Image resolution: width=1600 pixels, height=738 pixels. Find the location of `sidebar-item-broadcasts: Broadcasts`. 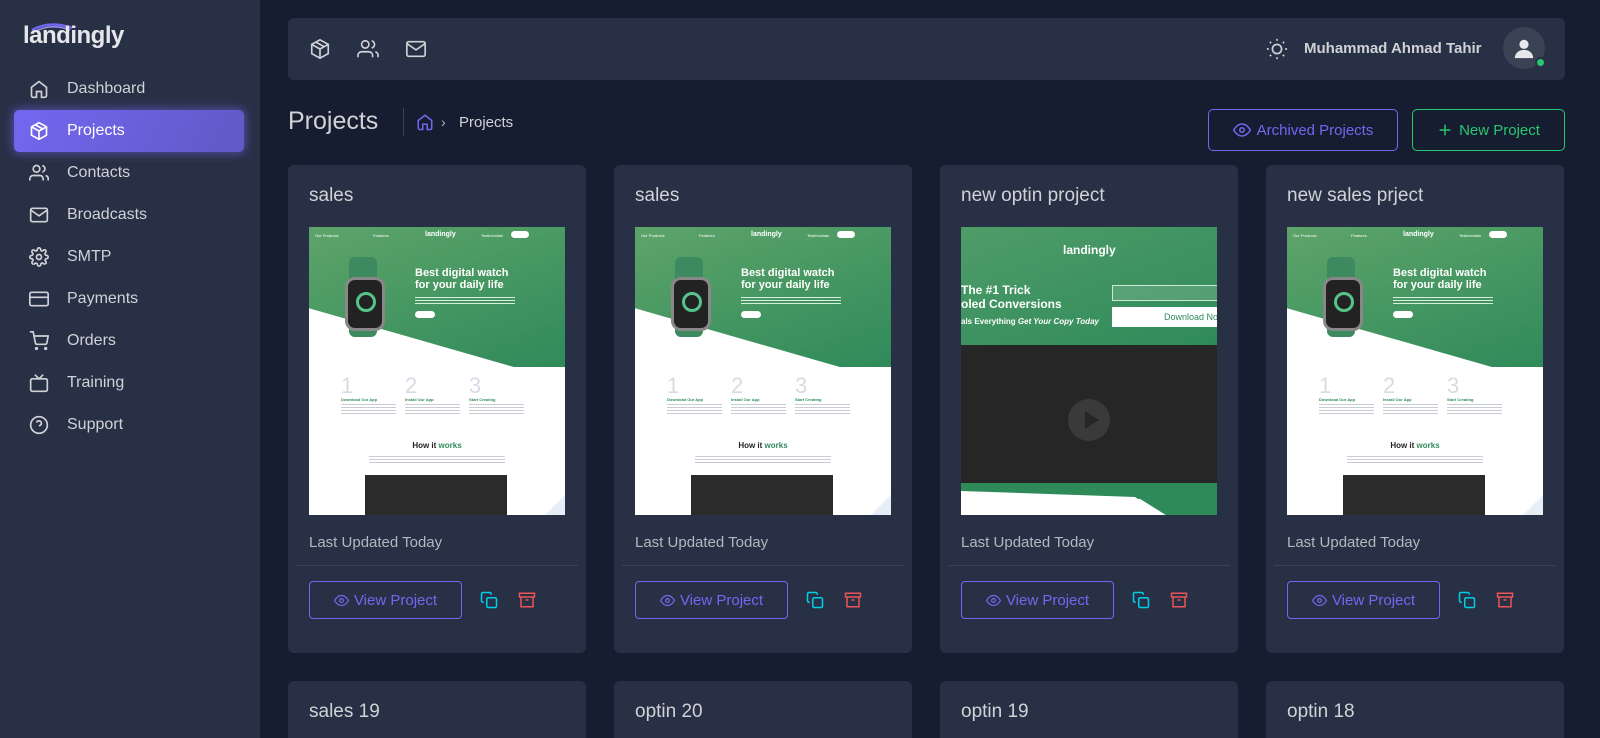

sidebar-item-broadcasts: Broadcasts is located at coordinates (129, 215).